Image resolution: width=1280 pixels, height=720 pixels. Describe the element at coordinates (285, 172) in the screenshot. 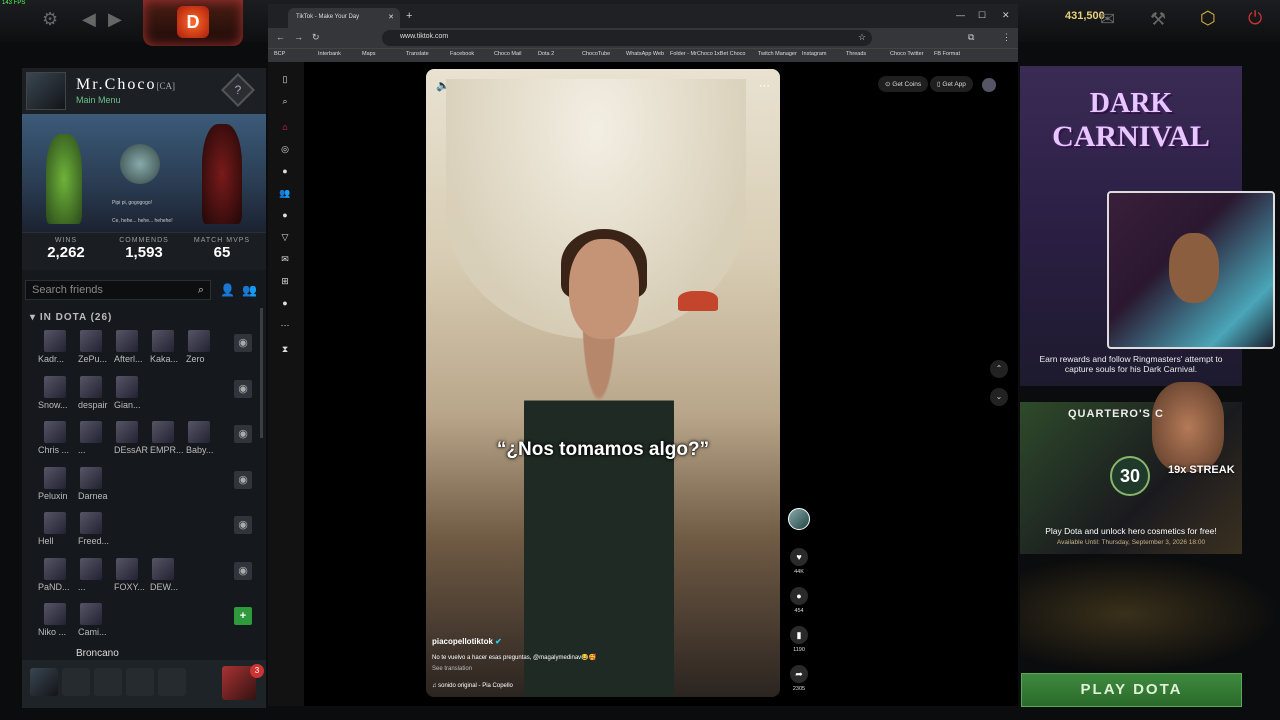

I see `following-icon: ●` at that location.